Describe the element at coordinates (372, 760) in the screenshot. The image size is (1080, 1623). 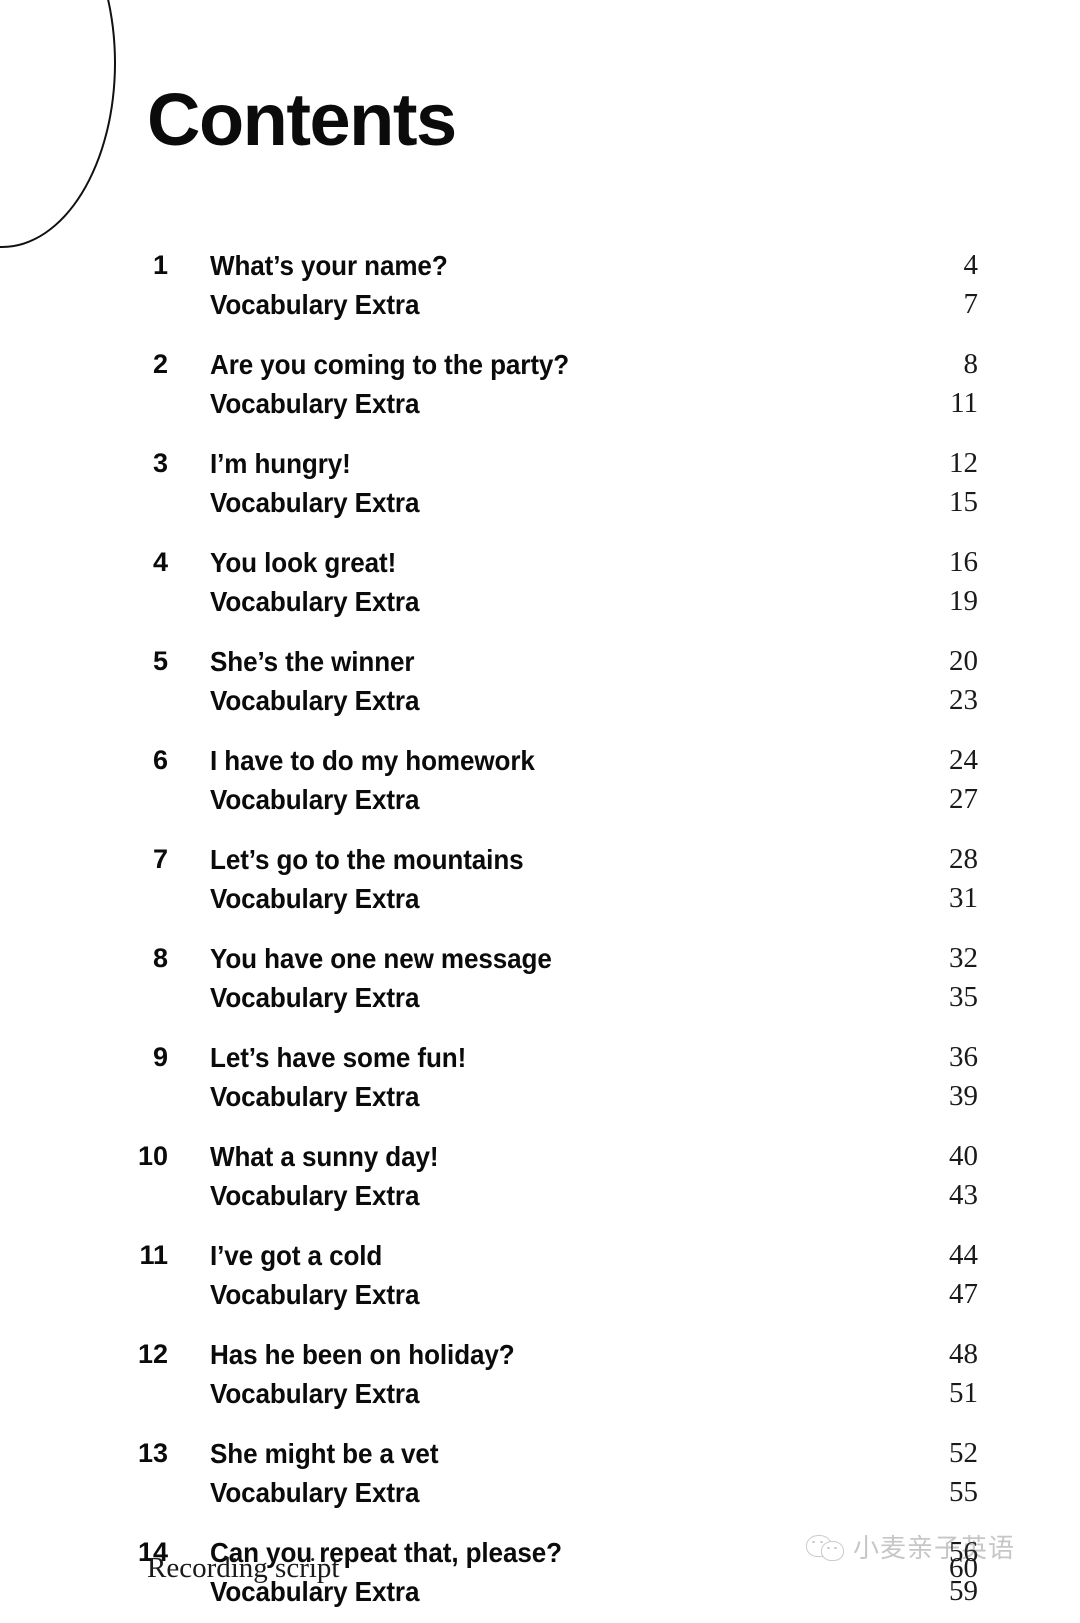
I see `unit-title: I have to do my homework` at that location.